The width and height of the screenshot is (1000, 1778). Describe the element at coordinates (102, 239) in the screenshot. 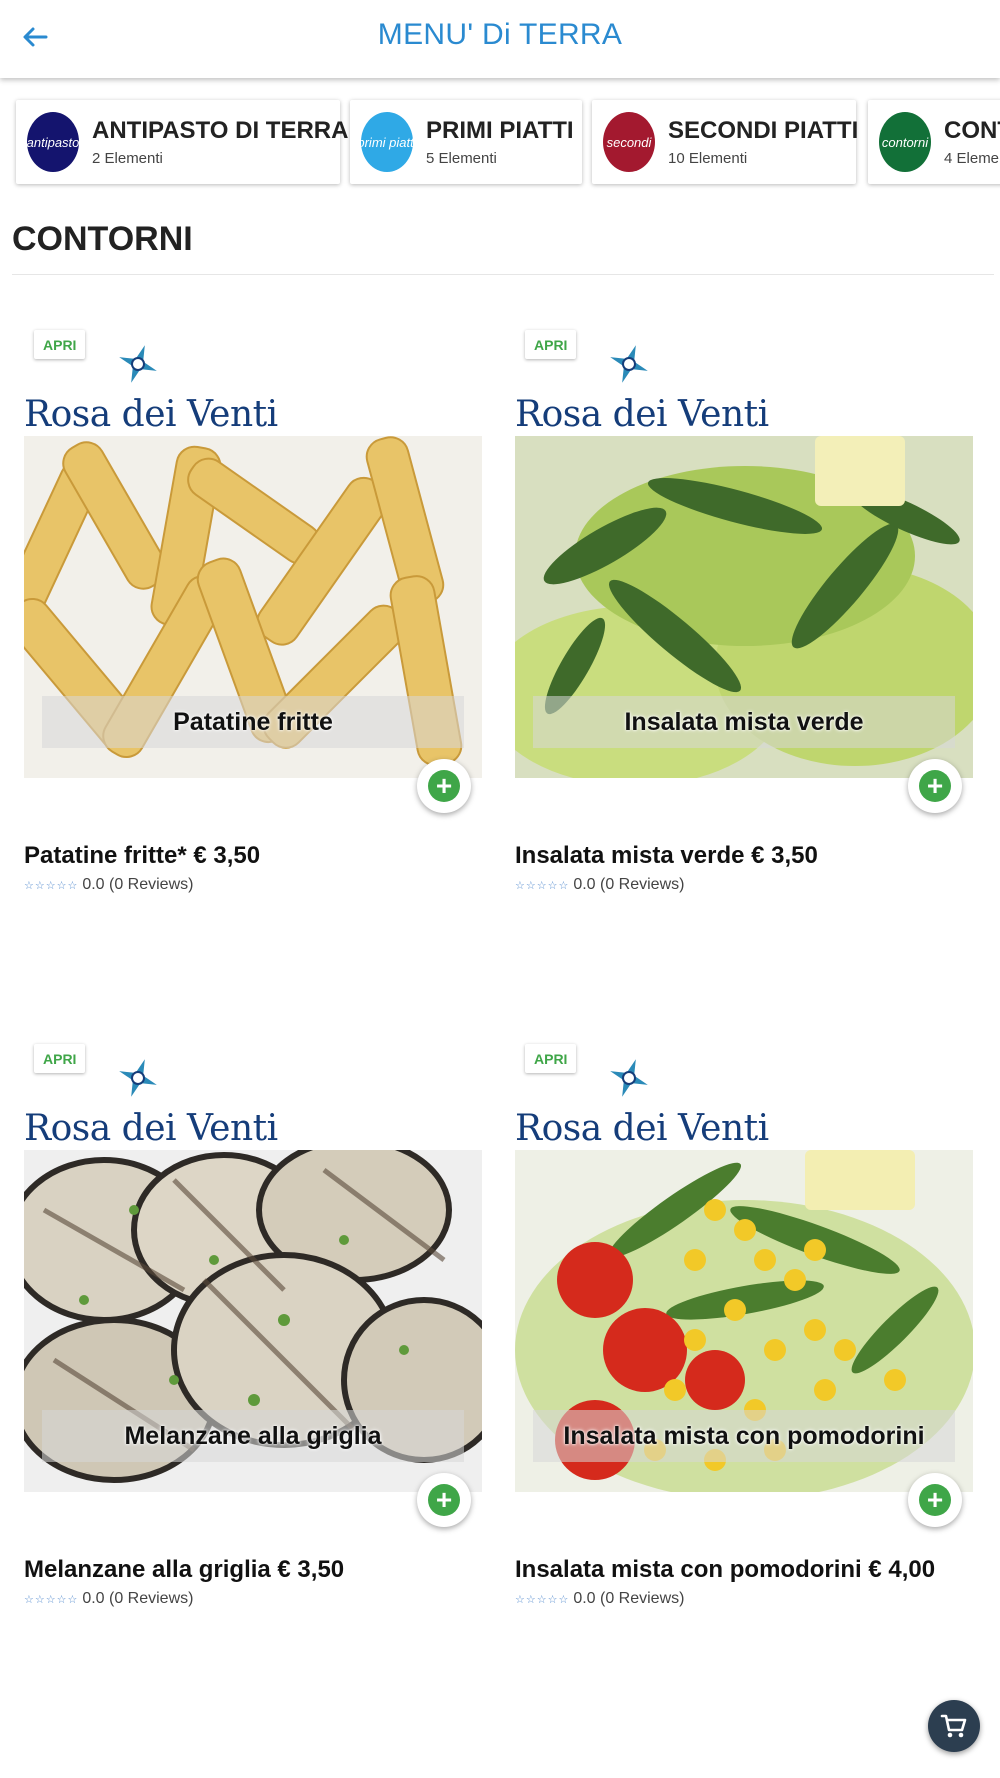

I see `section-title: CONTORNI` at that location.